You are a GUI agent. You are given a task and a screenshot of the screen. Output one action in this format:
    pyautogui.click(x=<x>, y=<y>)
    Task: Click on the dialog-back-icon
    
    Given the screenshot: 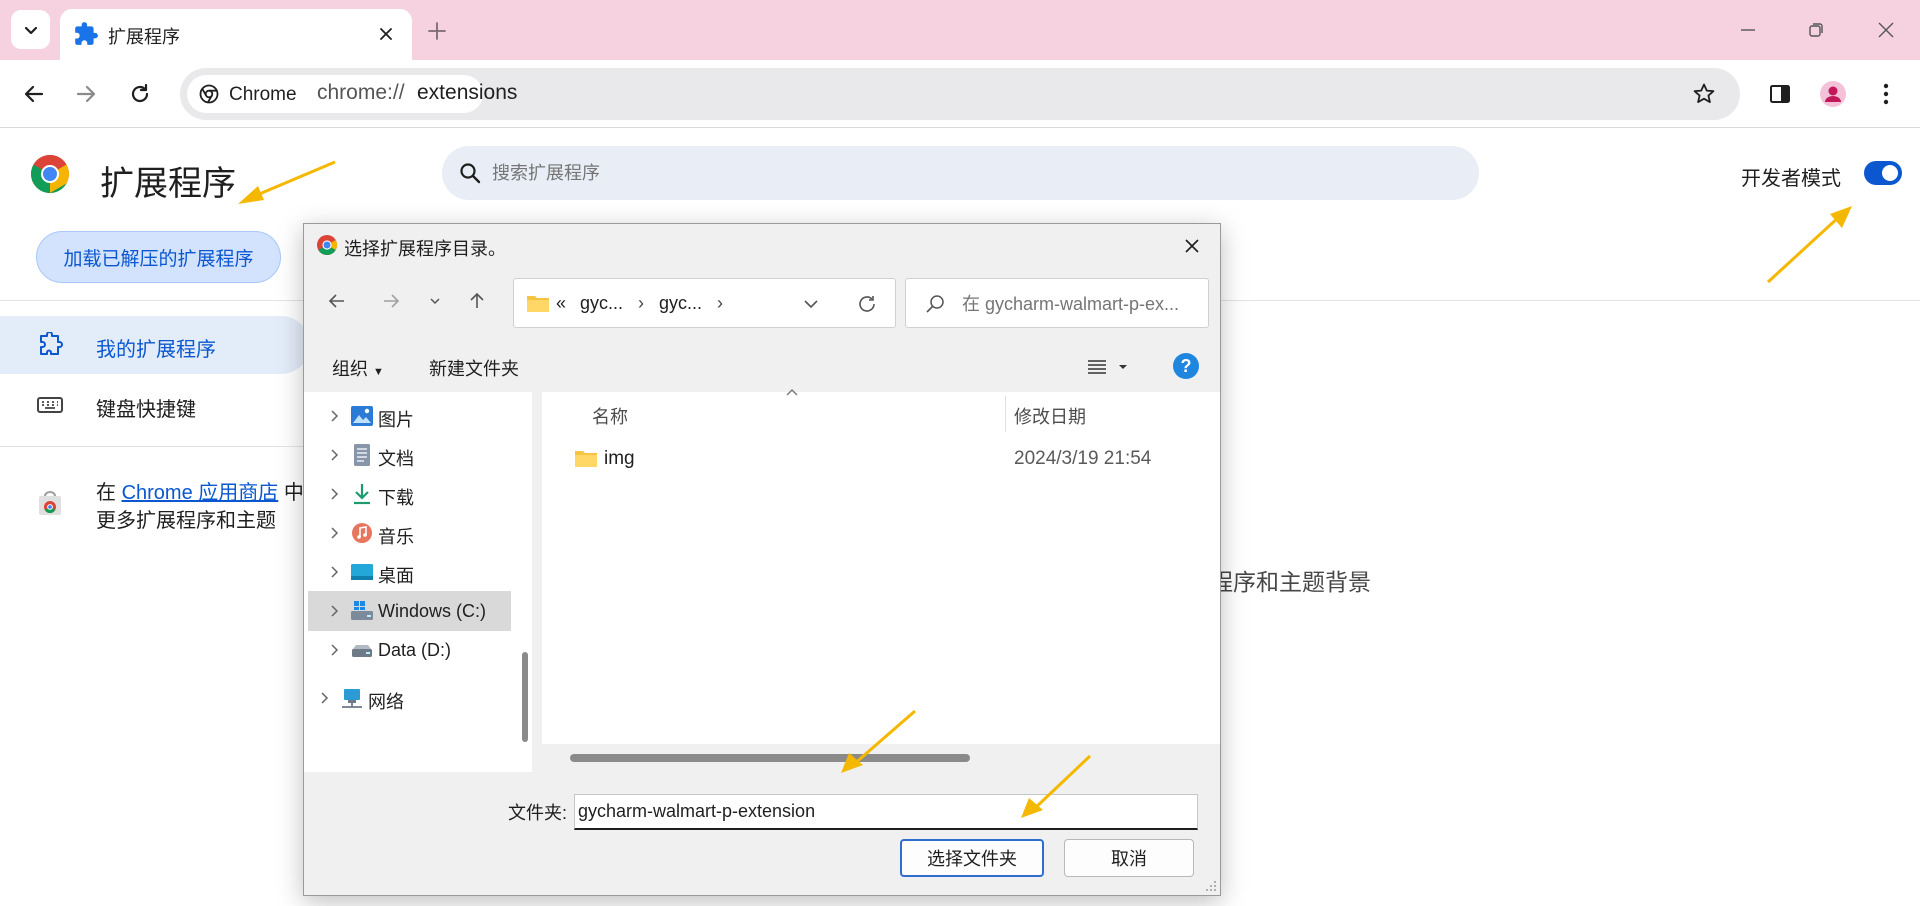 What is the action you would take?
    pyautogui.click(x=337, y=301)
    